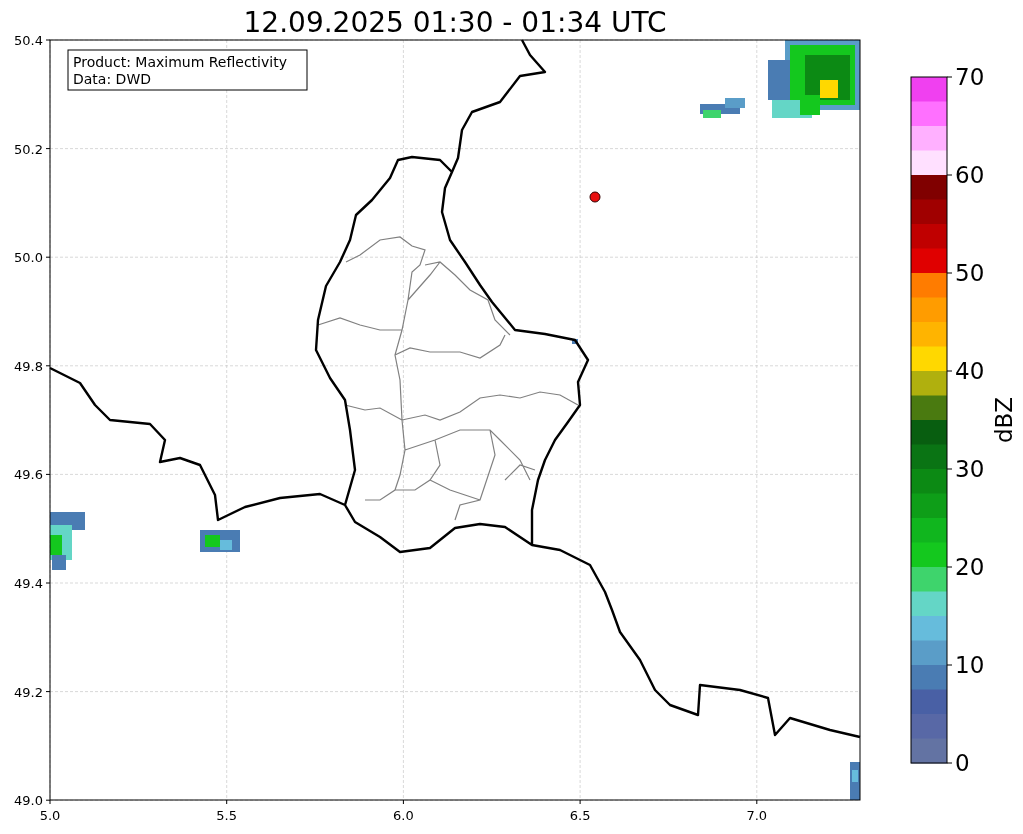 This screenshot has width=1023, height=834. Describe the element at coordinates (455, 22) in the screenshot. I see `chart-title: 12.09.2025 01:30 - 01:34 UTC` at that location.